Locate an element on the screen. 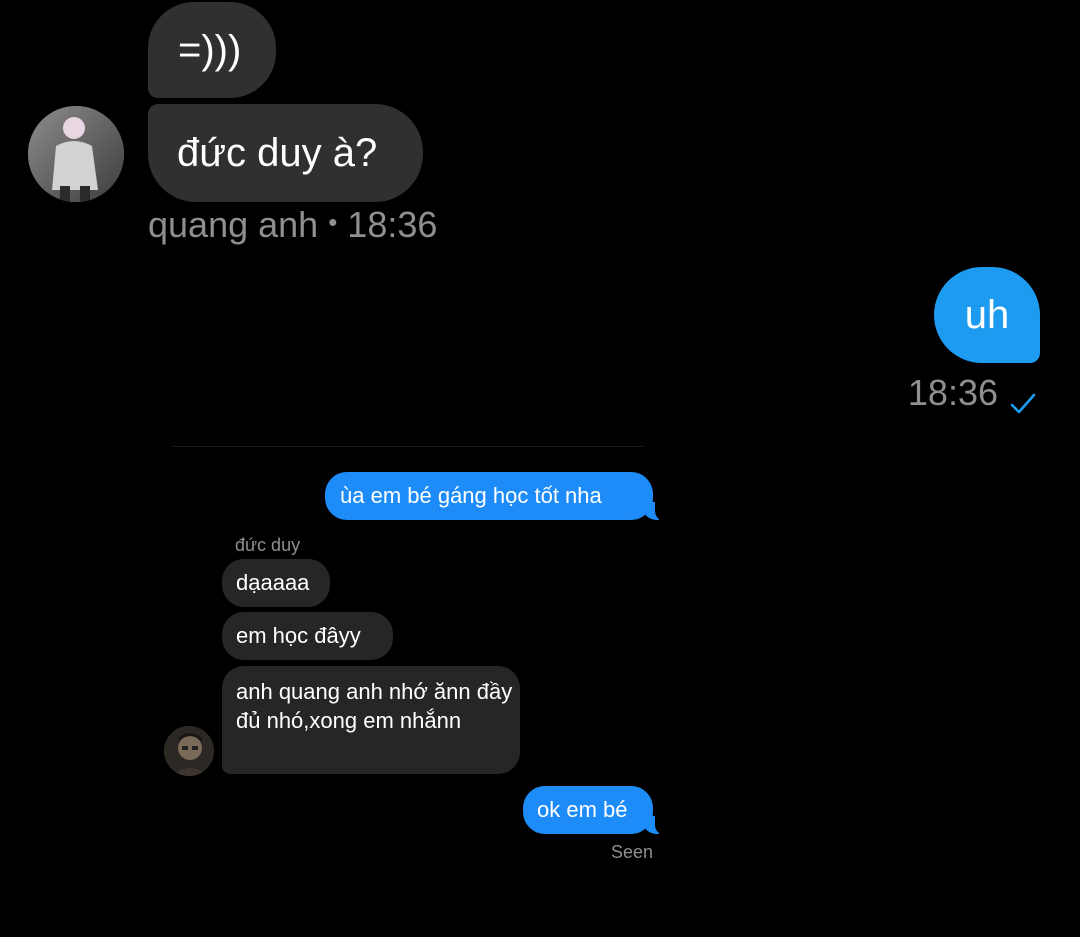  received-message-bubble: =))) is located at coordinates (212, 50).